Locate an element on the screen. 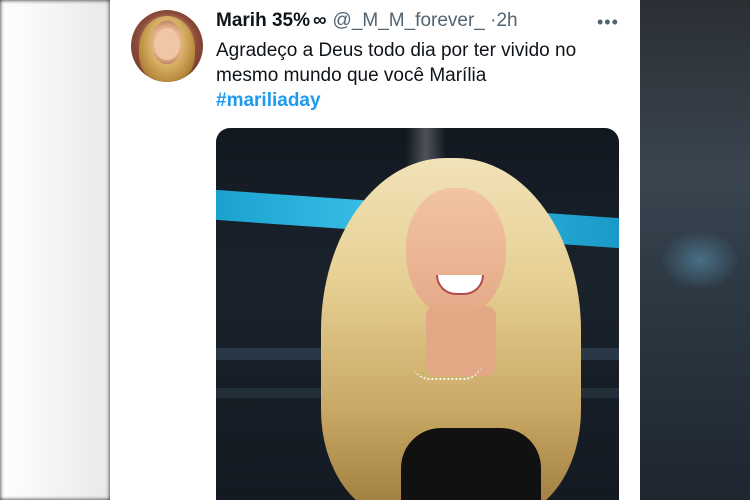 The width and height of the screenshot is (750, 500). blurred-background-left is located at coordinates (55, 250).